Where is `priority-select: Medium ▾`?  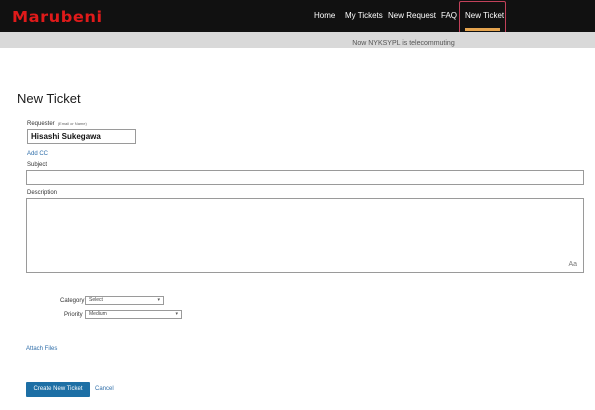 priority-select: Medium ▾ is located at coordinates (133, 314).